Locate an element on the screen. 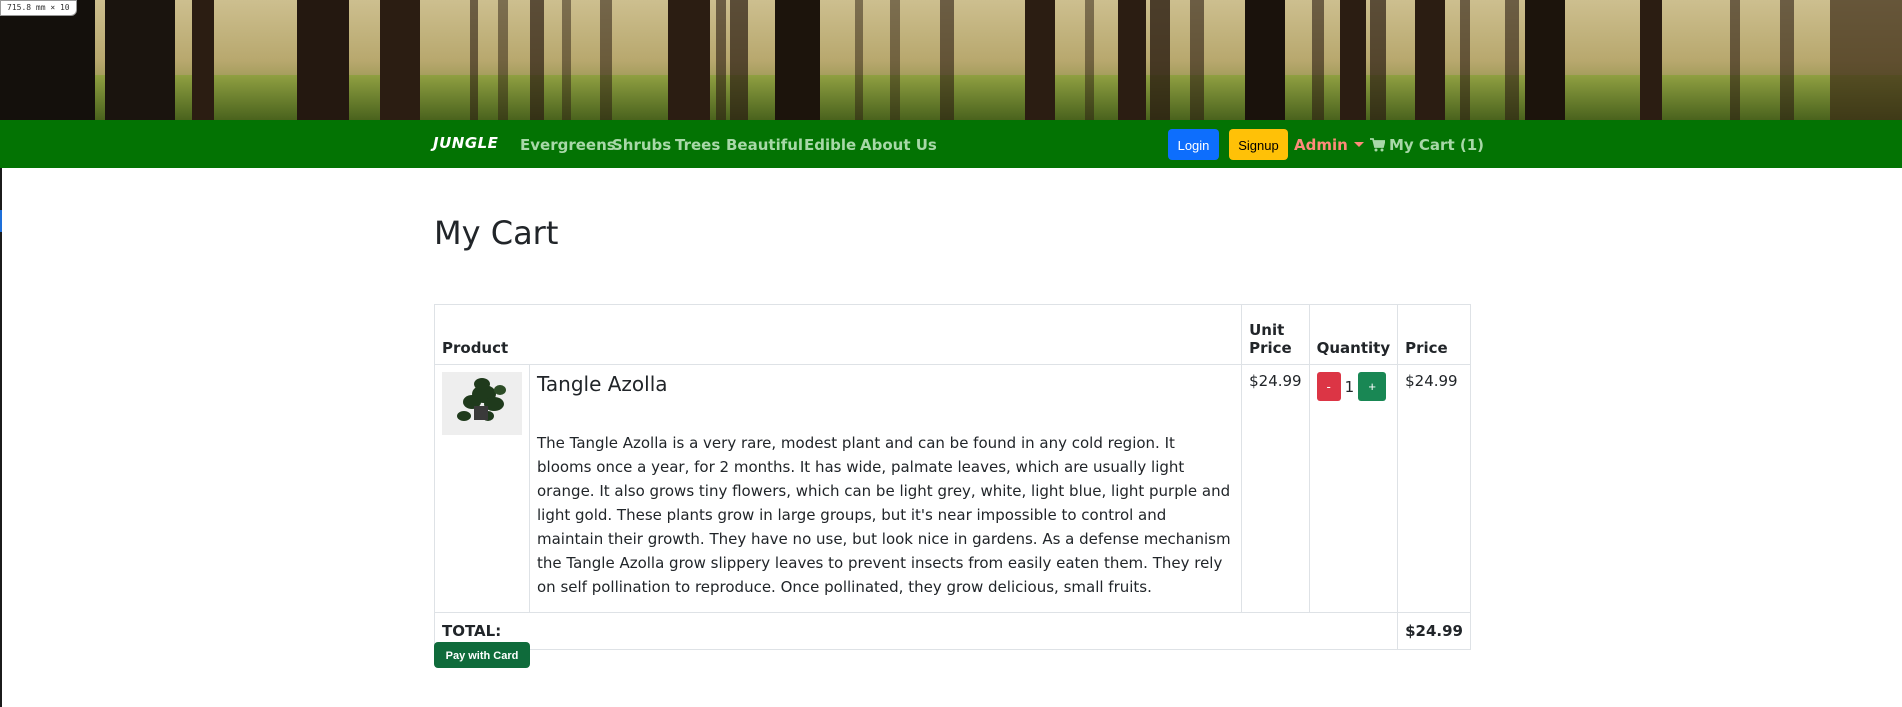  signup-button: Signup is located at coordinates (1258, 144).